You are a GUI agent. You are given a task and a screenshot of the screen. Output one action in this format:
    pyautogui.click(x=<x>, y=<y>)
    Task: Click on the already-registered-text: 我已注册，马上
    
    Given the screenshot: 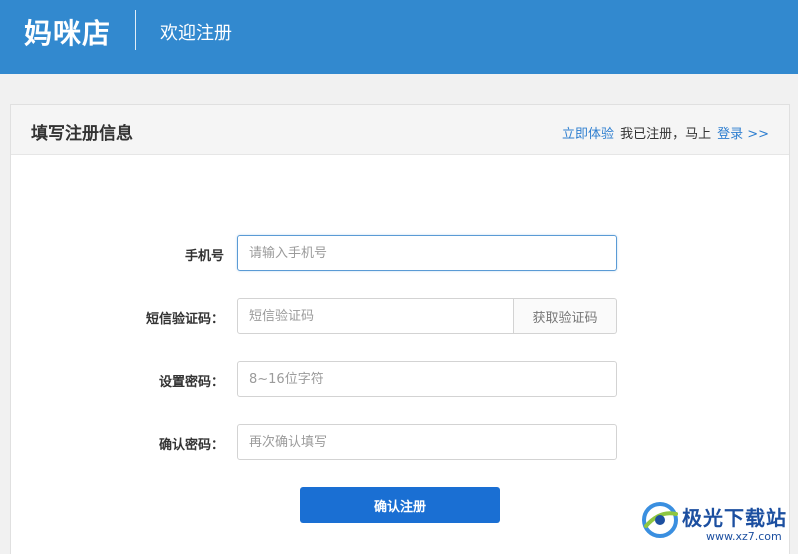 What is the action you would take?
    pyautogui.click(x=666, y=134)
    